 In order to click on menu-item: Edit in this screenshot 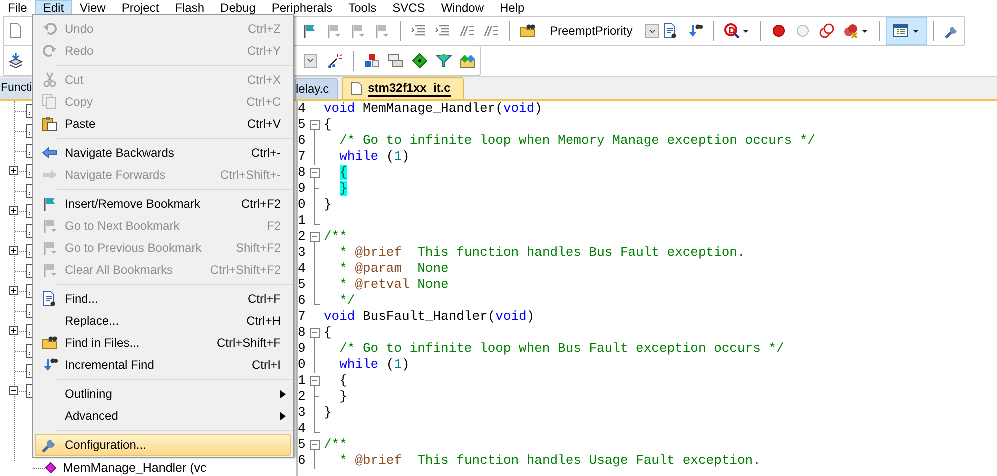, I will do `click(53, 7)`.